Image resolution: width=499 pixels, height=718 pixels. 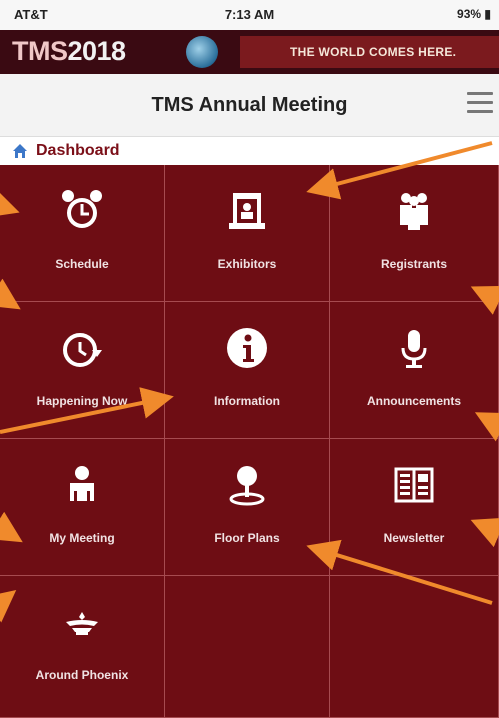 I want to click on nav-bar: TMS Annual Meeting, so click(x=249, y=105).